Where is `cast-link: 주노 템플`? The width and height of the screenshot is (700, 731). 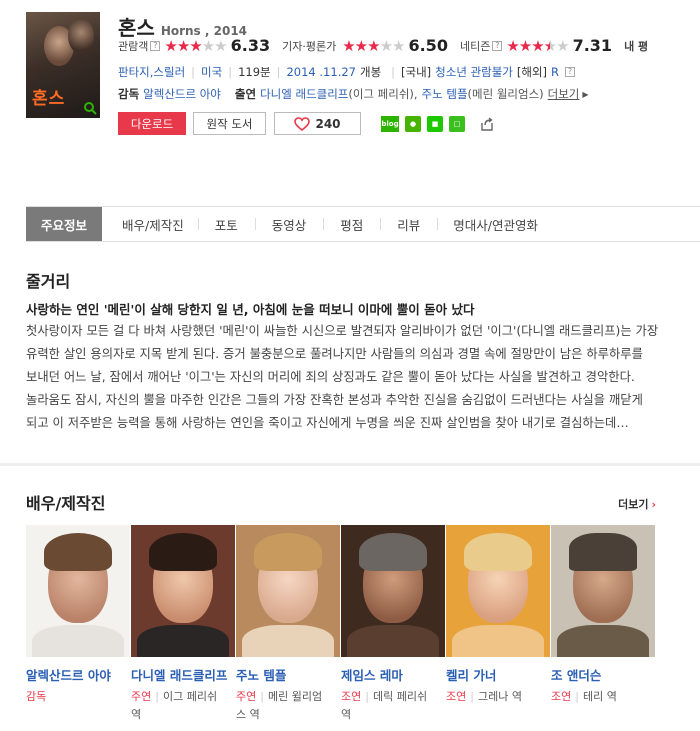
cast-link: 주노 템플 is located at coordinates (445, 94).